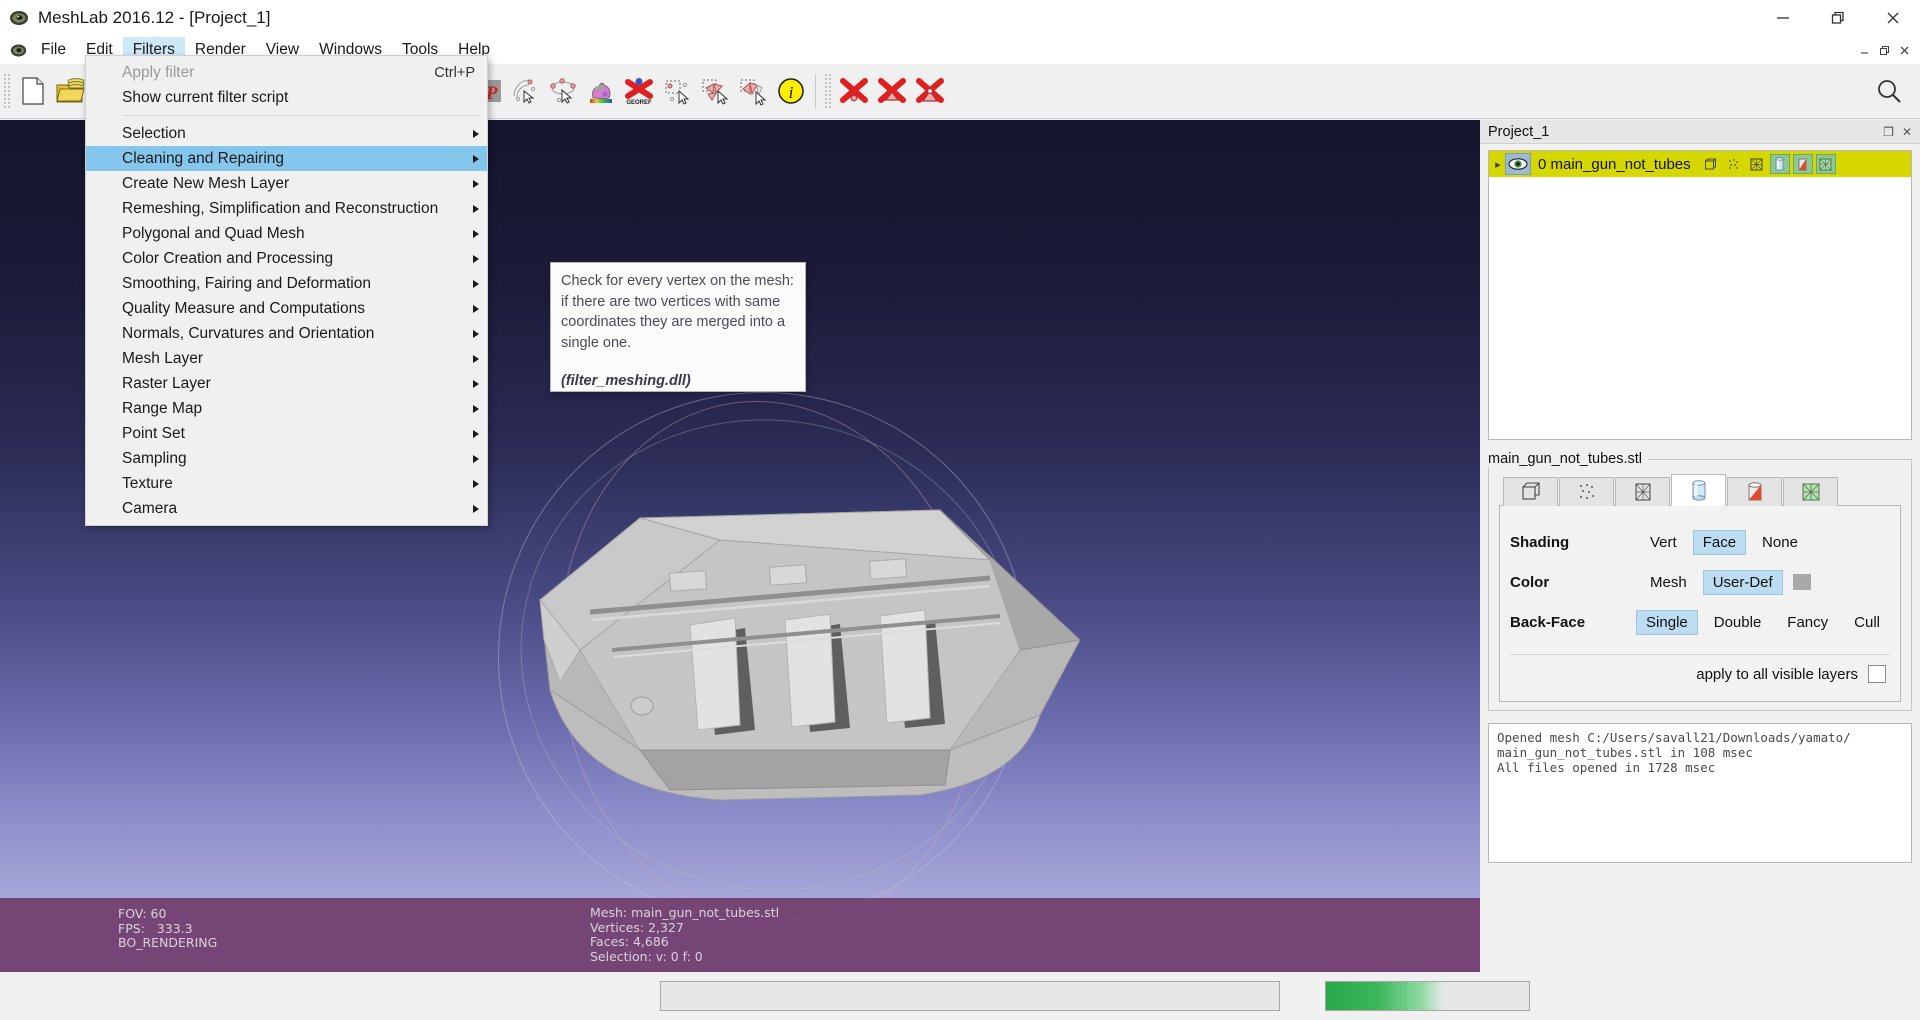 The width and height of the screenshot is (1920, 1020). Describe the element at coordinates (162, 408) in the screenshot. I see `submenu-label: Range Map` at that location.